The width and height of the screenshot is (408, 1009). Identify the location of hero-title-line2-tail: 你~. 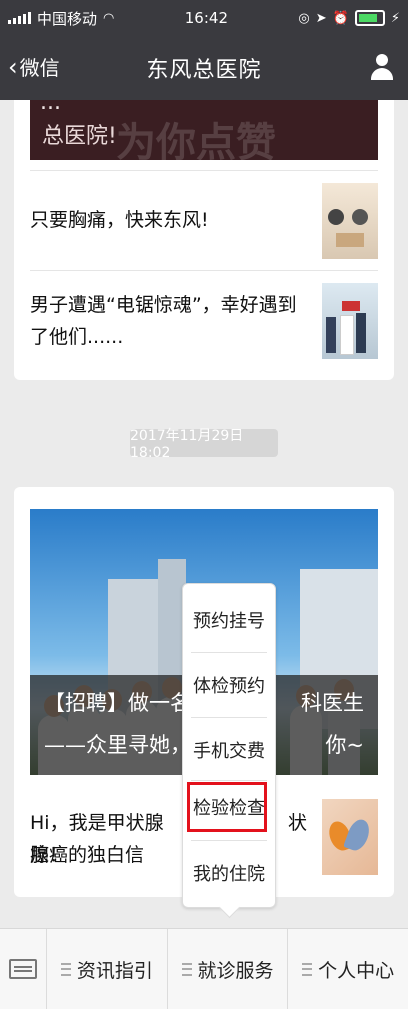
(344, 745).